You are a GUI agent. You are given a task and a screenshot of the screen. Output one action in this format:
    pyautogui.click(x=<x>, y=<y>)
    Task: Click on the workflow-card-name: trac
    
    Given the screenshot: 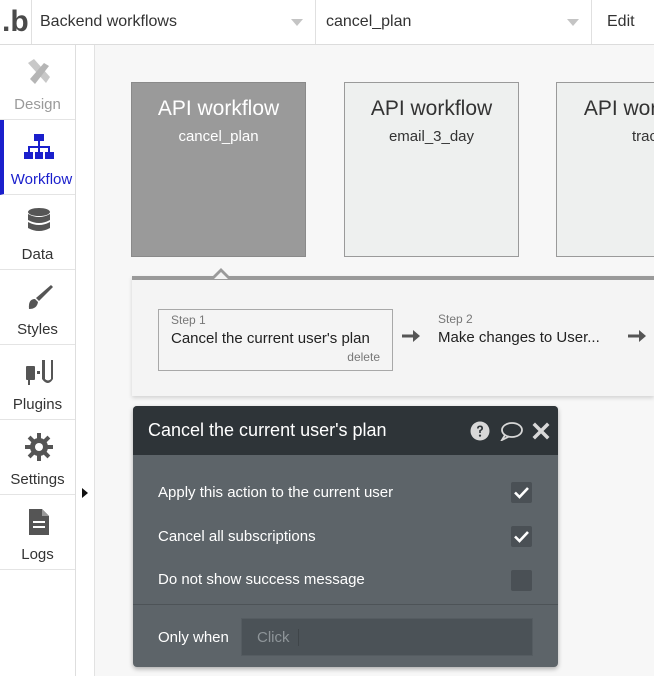 What is the action you would take?
    pyautogui.click(x=642, y=136)
    